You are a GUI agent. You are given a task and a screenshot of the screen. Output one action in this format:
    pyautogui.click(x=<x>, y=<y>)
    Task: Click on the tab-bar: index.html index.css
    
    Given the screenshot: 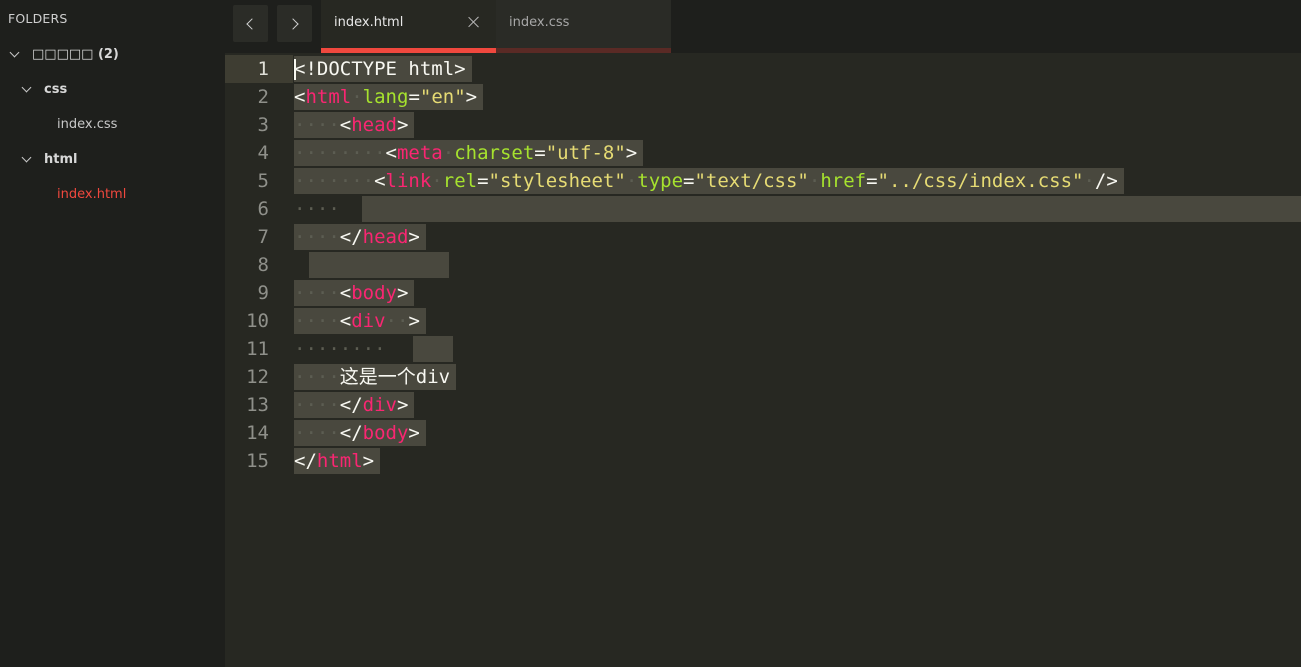 What is the action you would take?
    pyautogui.click(x=763, y=26)
    